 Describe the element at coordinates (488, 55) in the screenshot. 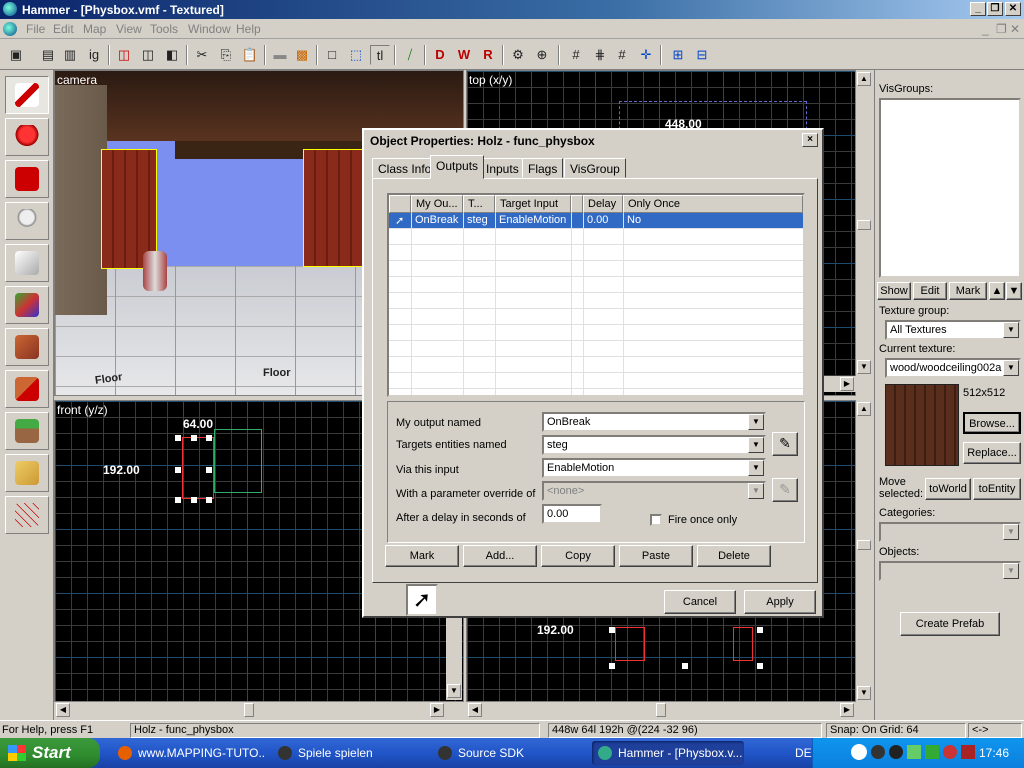

I see `map-info-icon: R` at that location.